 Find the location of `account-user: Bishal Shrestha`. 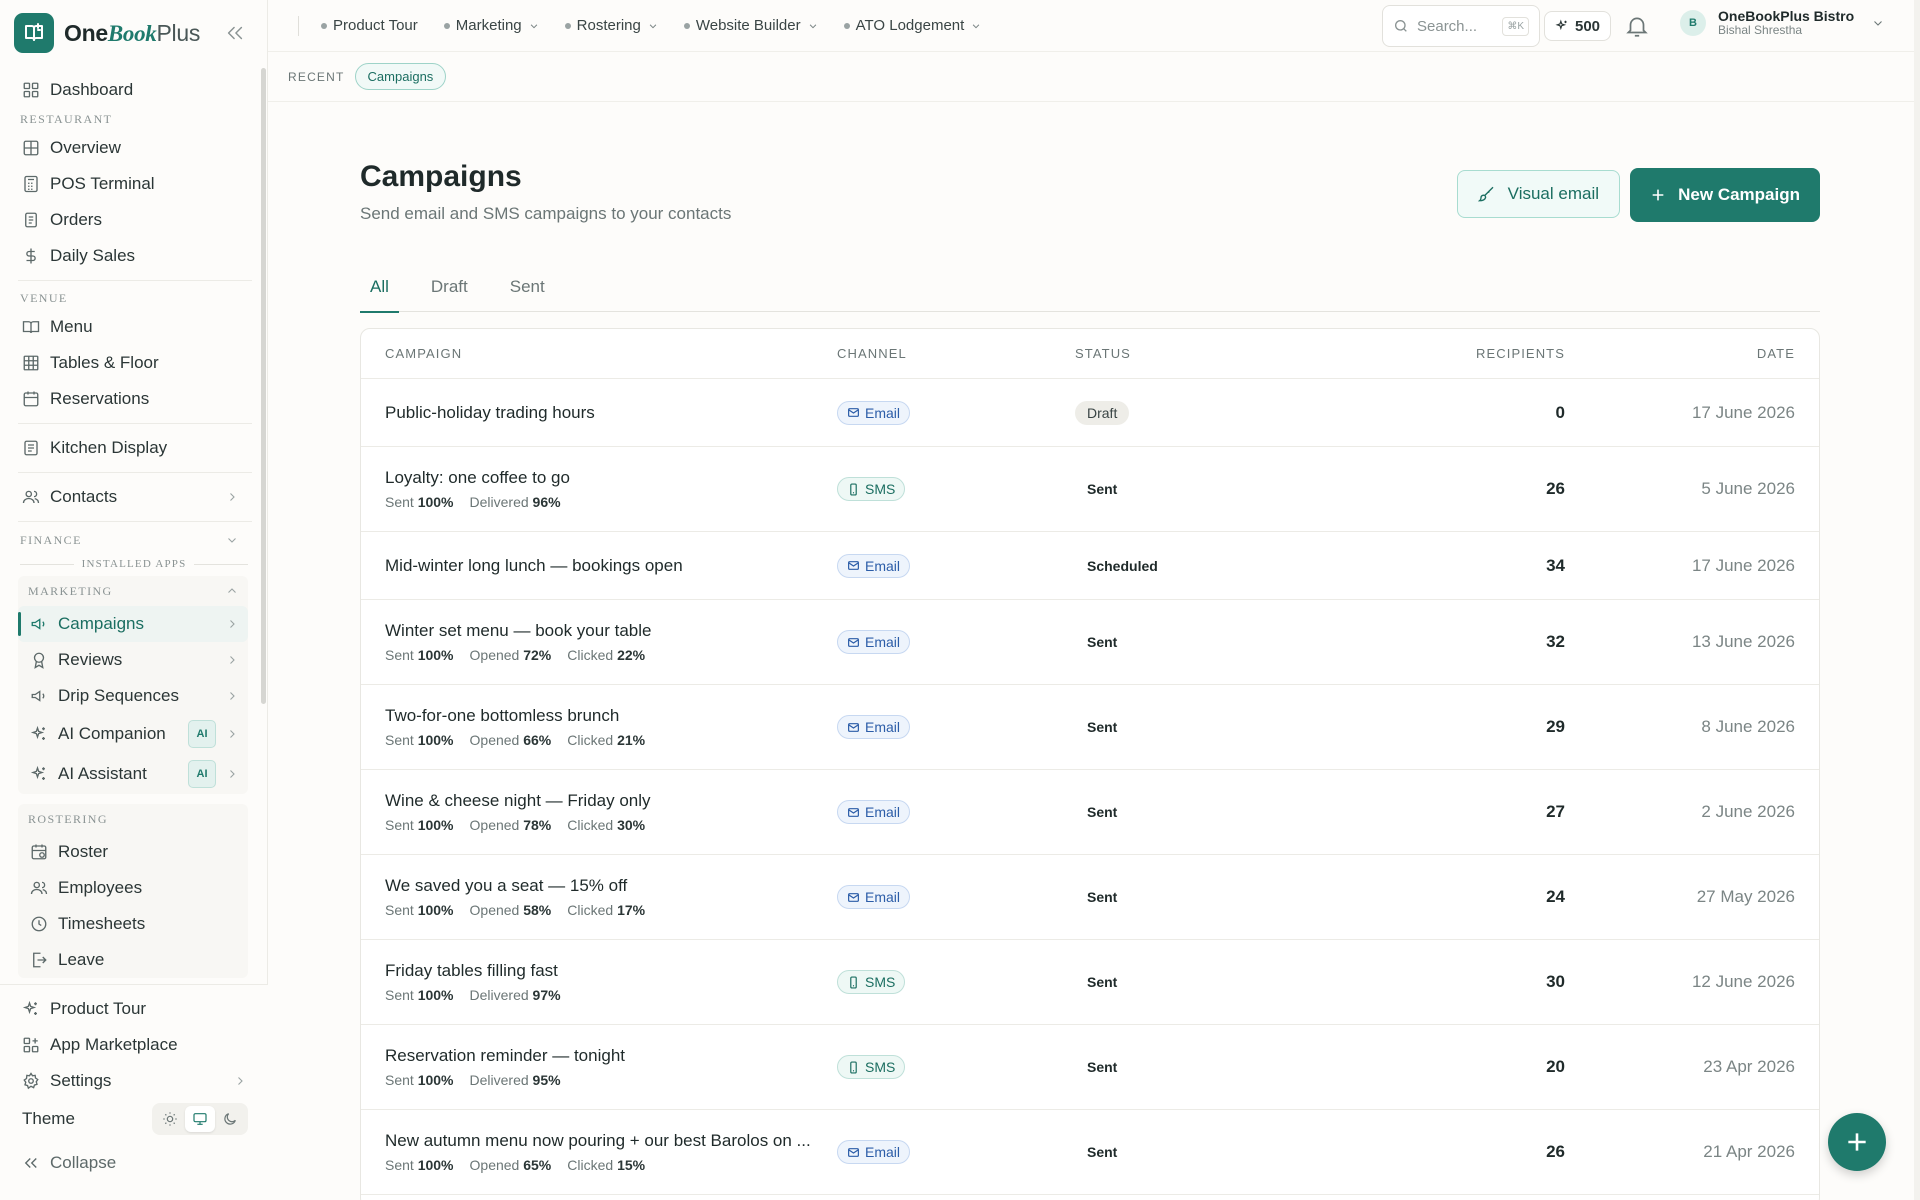

account-user: Bishal Shrestha is located at coordinates (1760, 30).